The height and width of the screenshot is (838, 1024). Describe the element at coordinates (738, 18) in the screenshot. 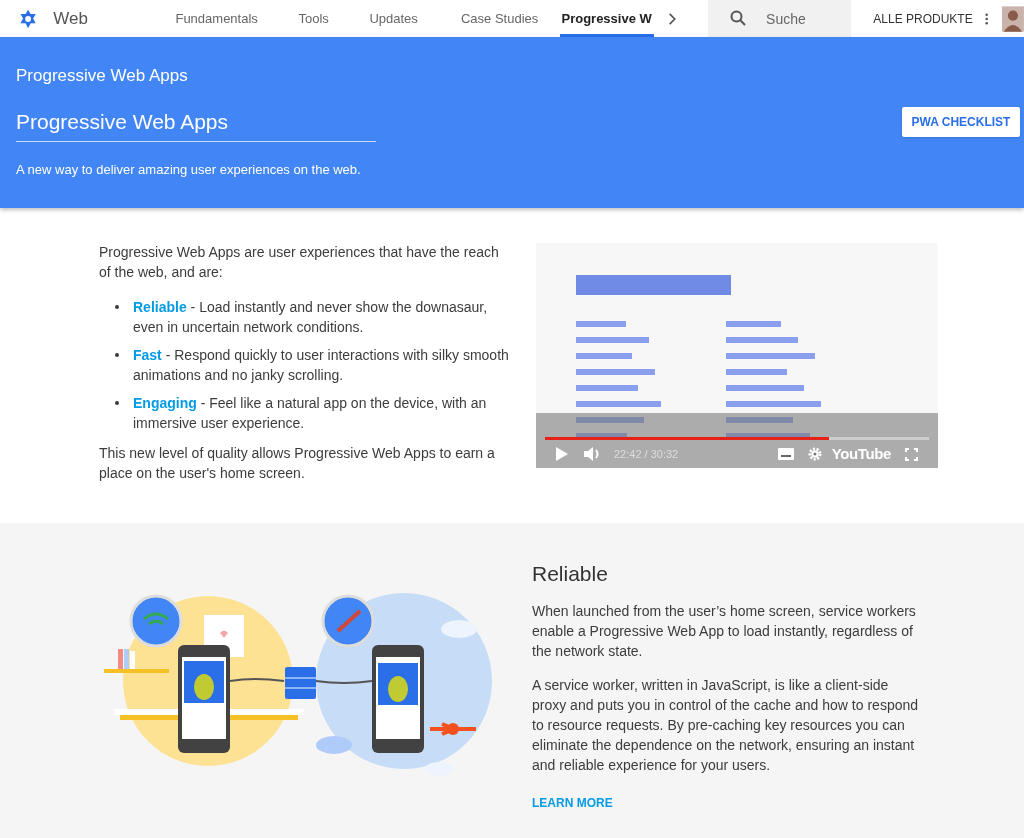

I see `search-icon` at that location.